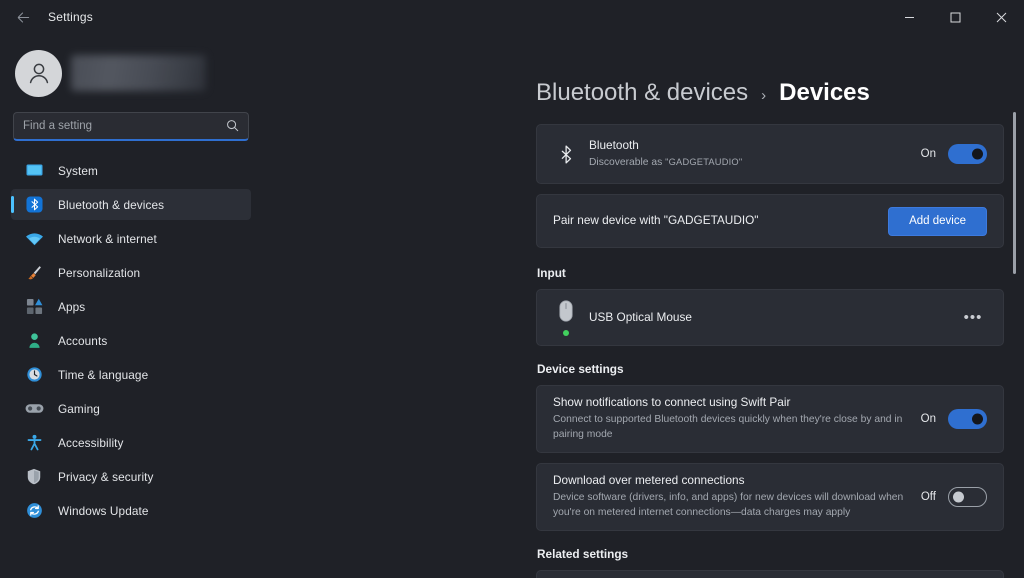 This screenshot has width=1024, height=578. I want to click on avatar, so click(38, 73).